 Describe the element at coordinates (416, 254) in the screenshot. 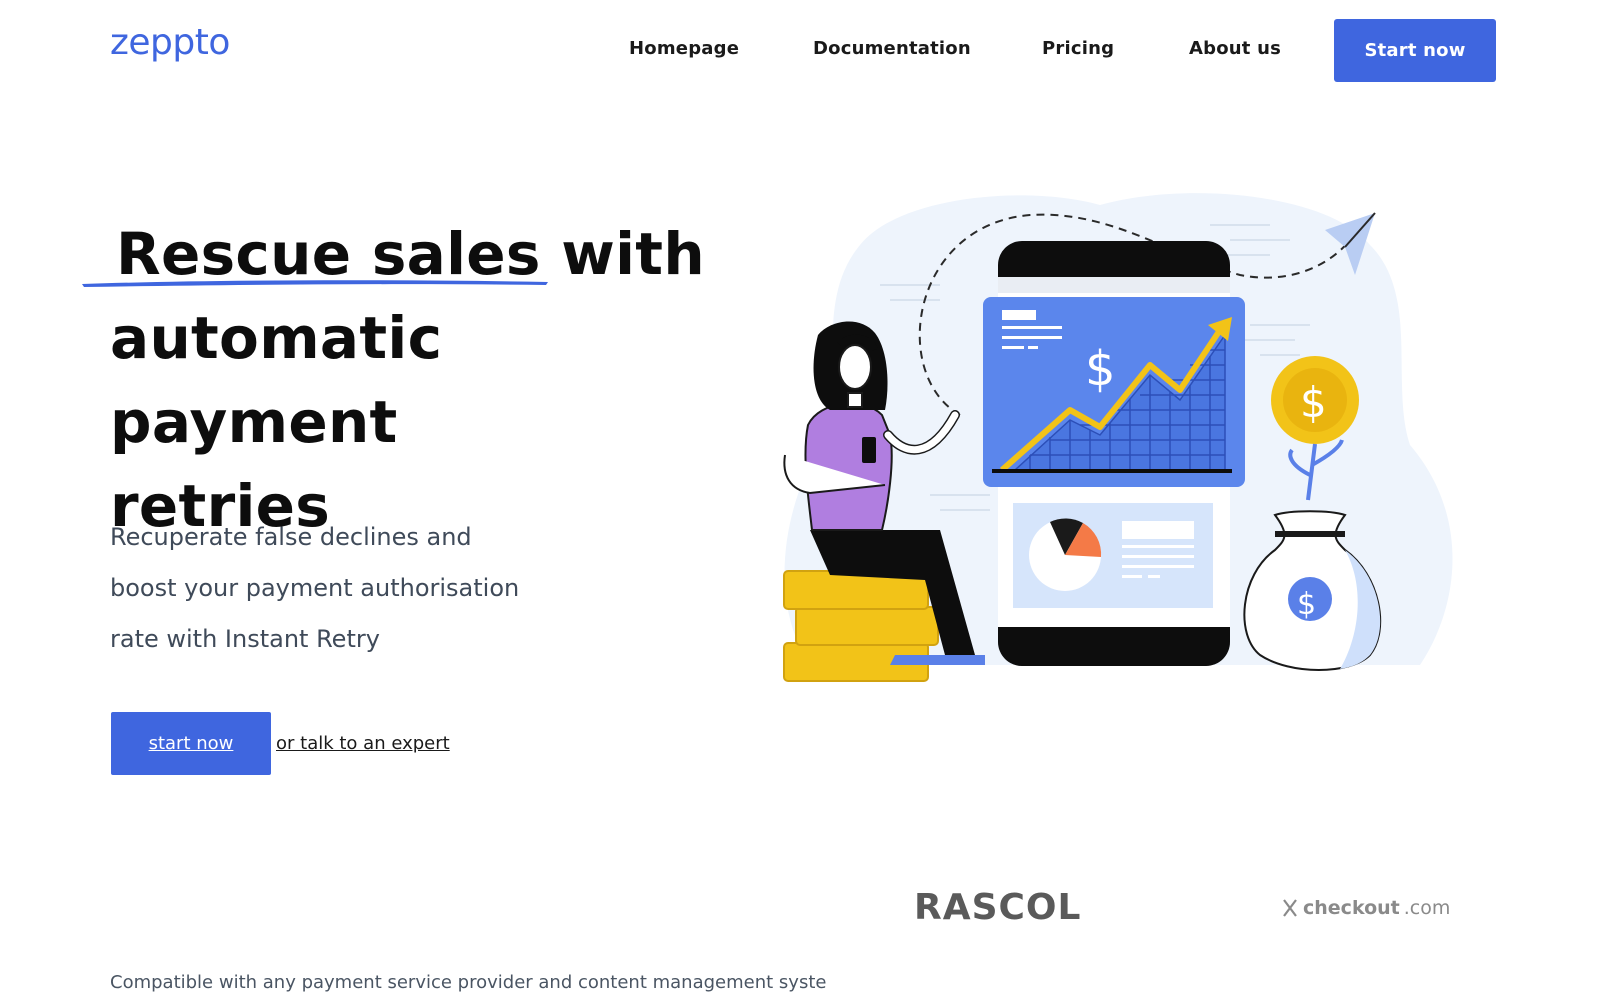

I see `hero-title-line-1: Rescue sales with` at that location.